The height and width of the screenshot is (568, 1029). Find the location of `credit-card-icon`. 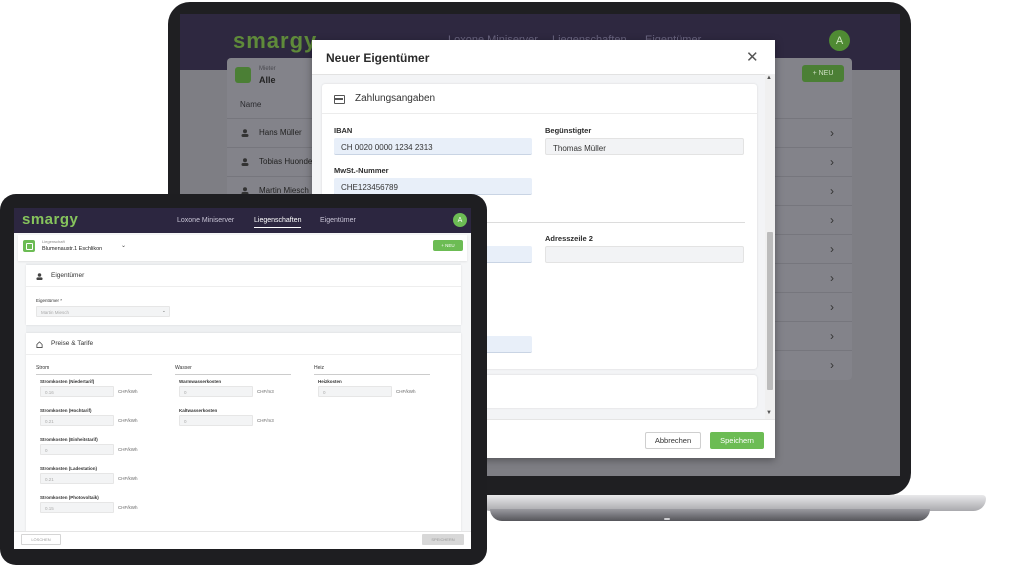

credit-card-icon is located at coordinates (339, 99).